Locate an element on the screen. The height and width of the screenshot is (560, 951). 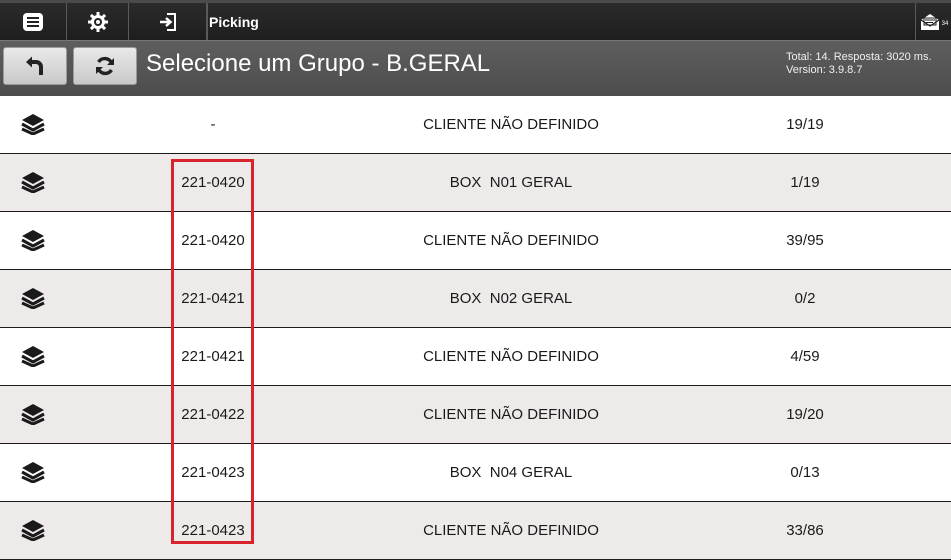
login-button is located at coordinates (168, 21).